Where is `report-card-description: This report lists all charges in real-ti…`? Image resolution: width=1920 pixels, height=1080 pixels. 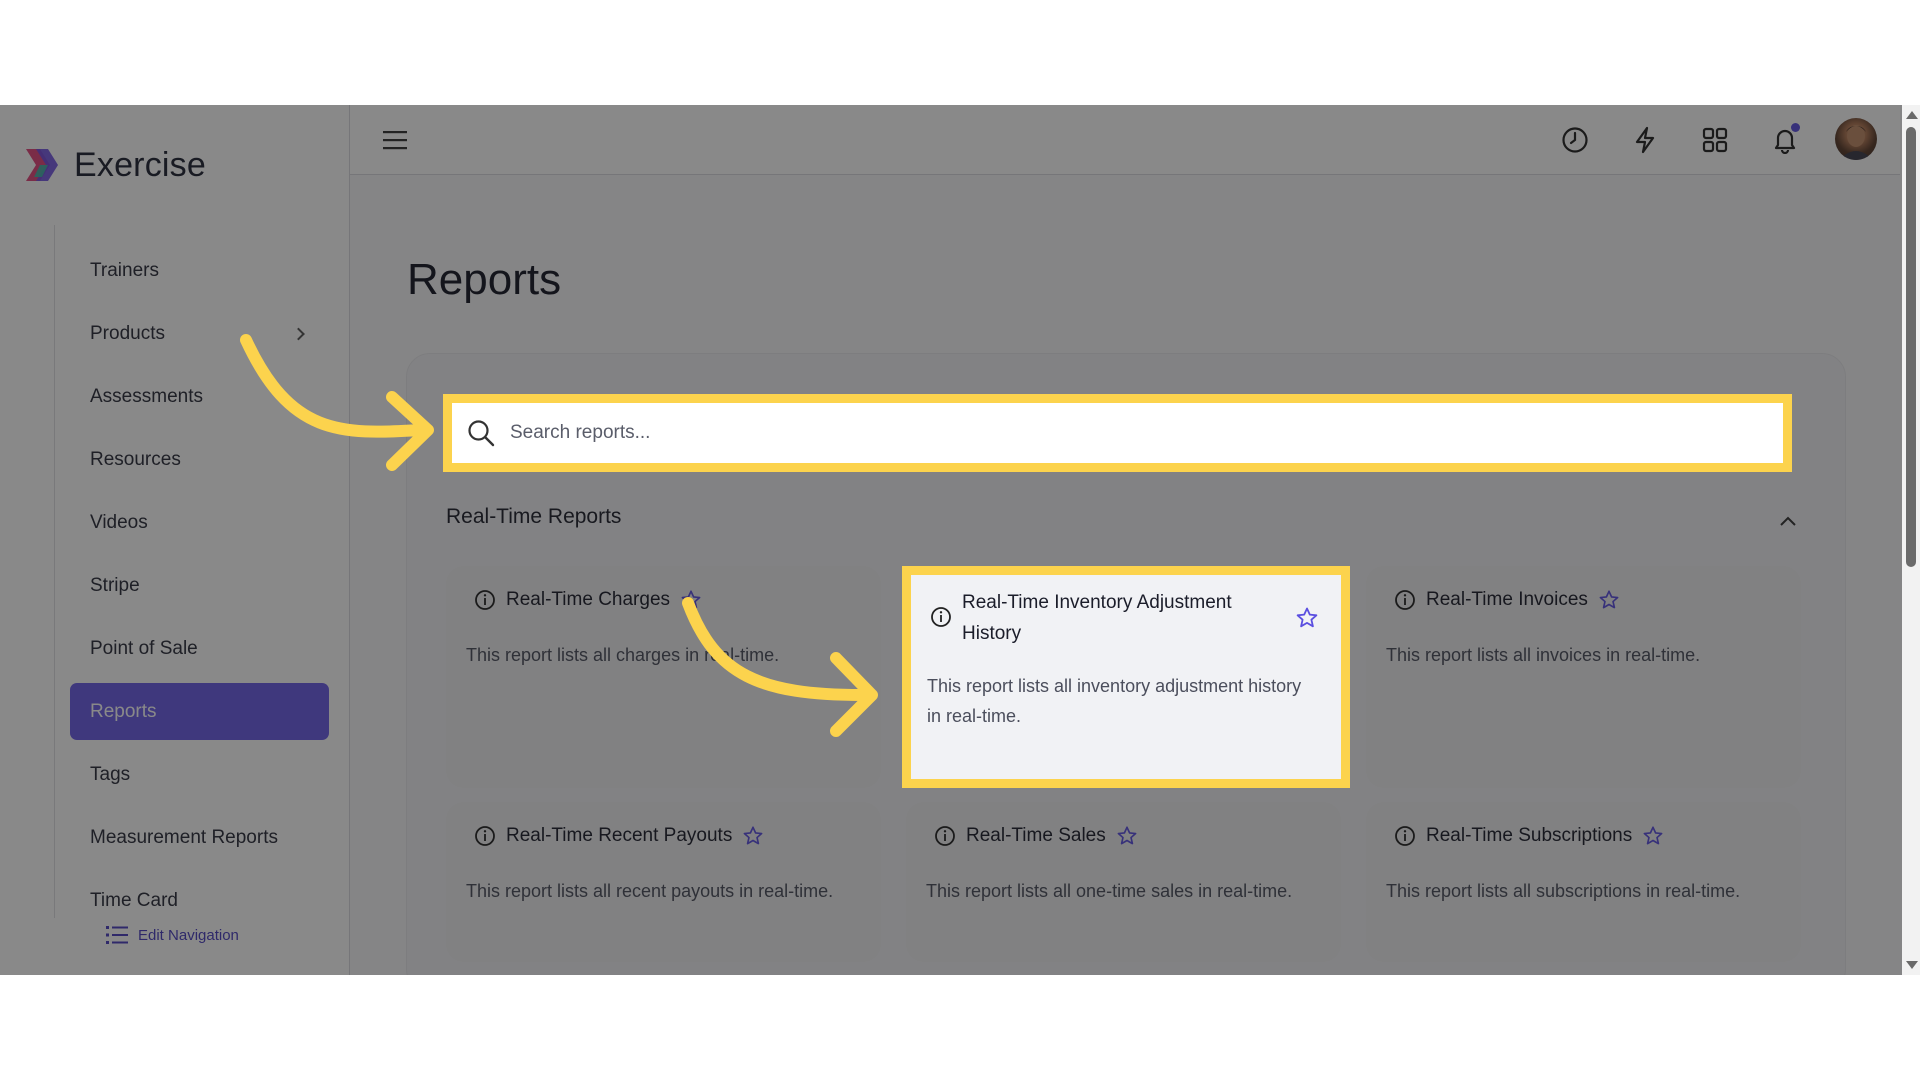 report-card-description: This report lists all charges in real-ti… is located at coordinates (623, 655).